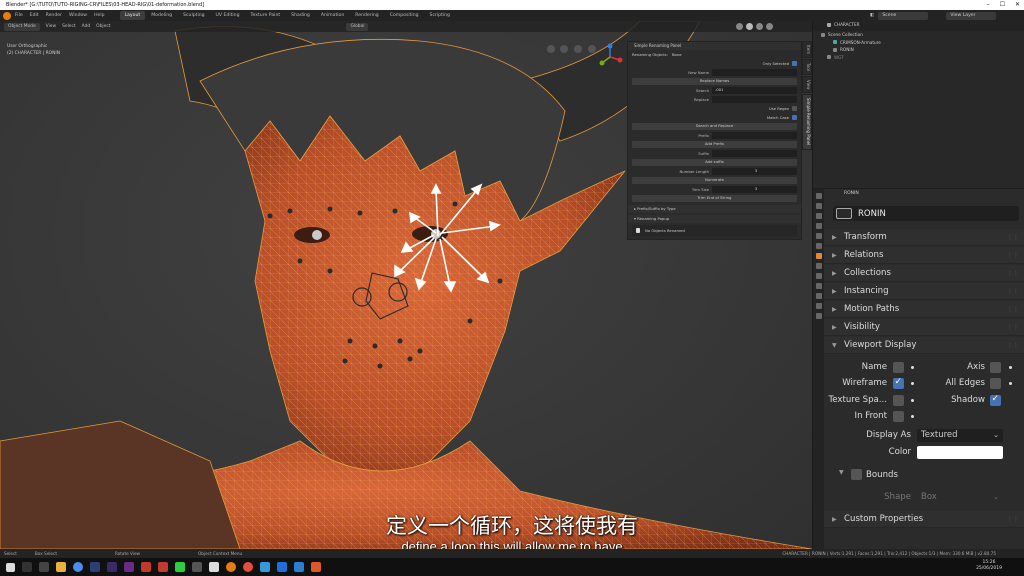 The image size is (1024, 576). I want to click on close-button: ✕, so click(1017, 5).